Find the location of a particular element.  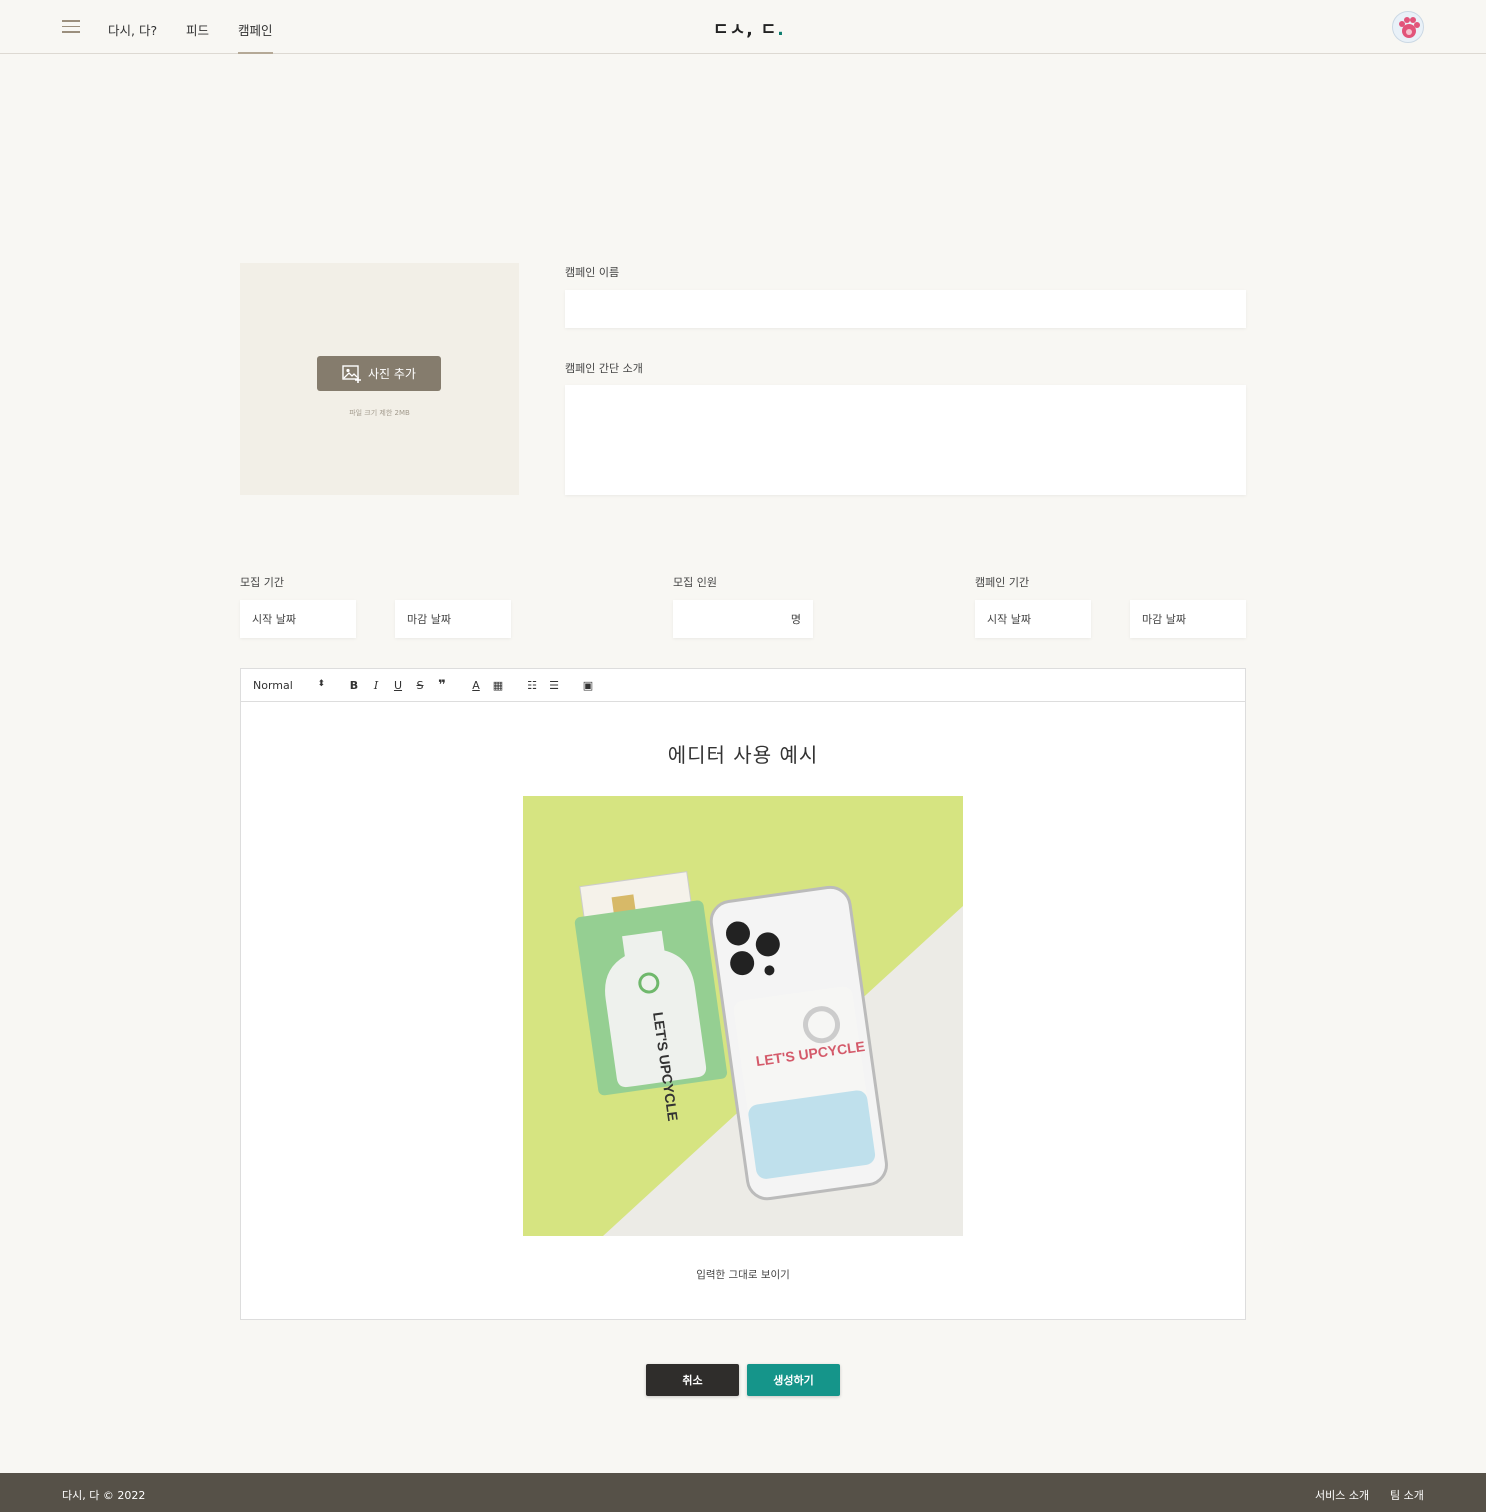

footer-copyright: 다시, 다 © 2022 is located at coordinates (104, 1495).